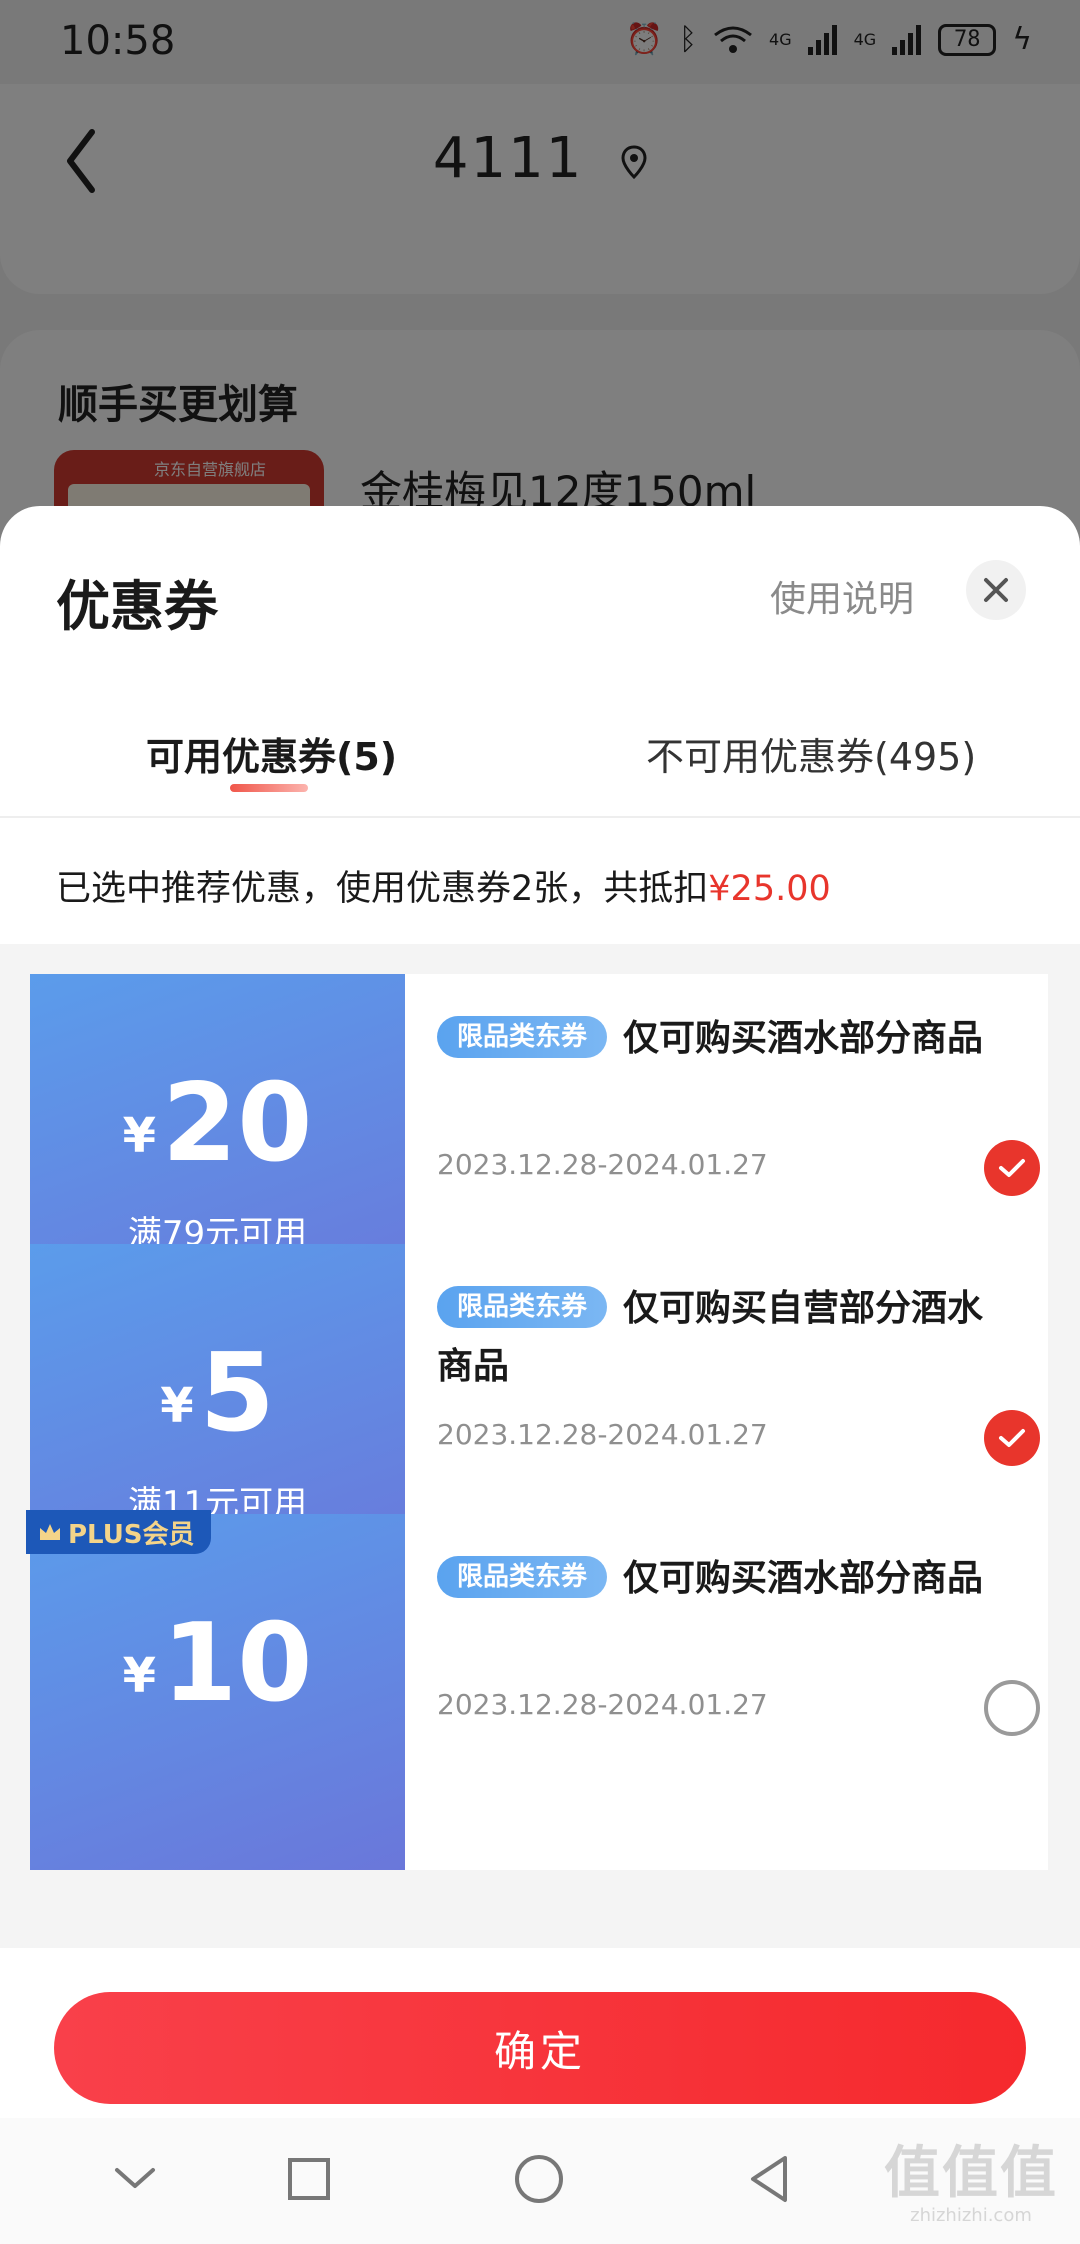  I want to click on active-tab-indicator, so click(269, 788).